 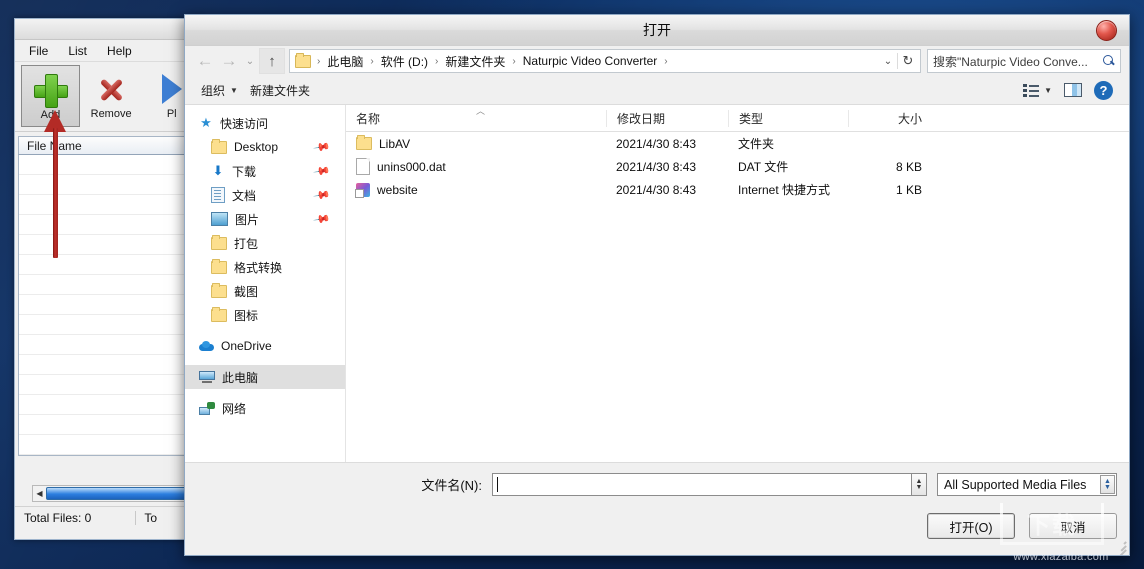 What do you see at coordinates (888, 61) in the screenshot?
I see `chevron-down-icon: ⌄` at bounding box center [888, 61].